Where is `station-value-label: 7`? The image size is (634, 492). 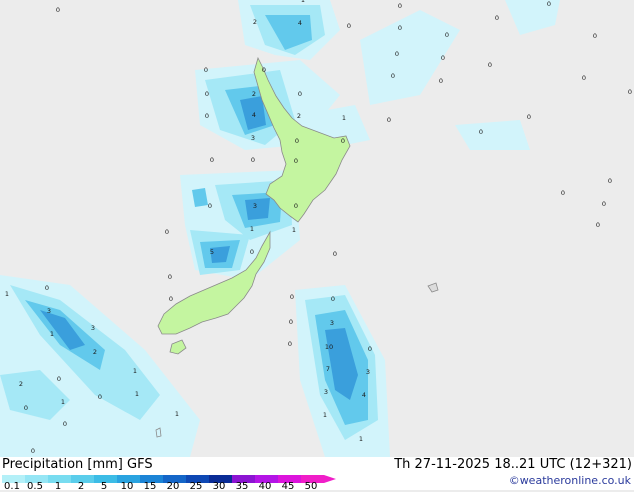 station-value-label: 7 is located at coordinates (328, 369).